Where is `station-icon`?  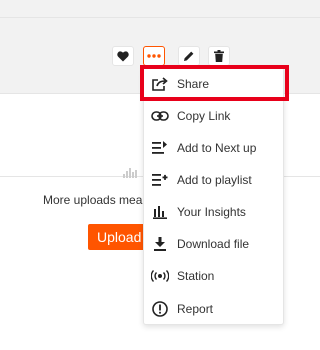
station-icon is located at coordinates (160, 276).